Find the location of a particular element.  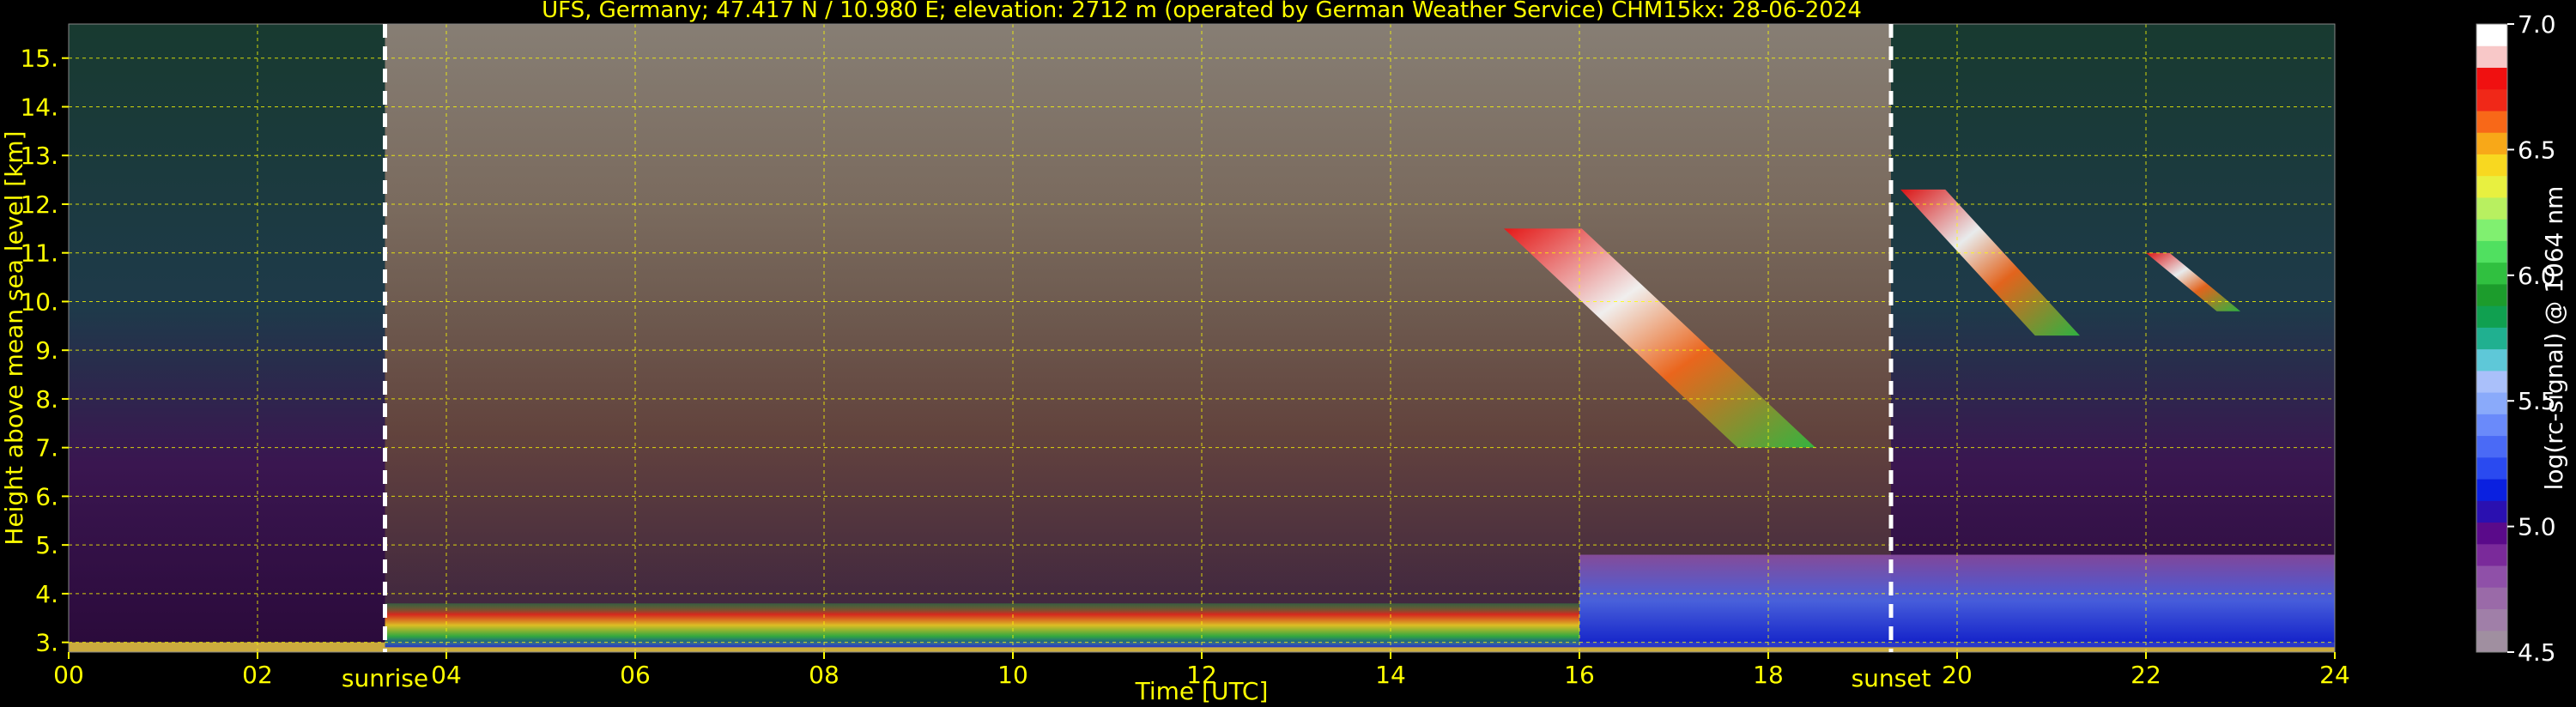

x-tick-label: 02 is located at coordinates (257, 675).